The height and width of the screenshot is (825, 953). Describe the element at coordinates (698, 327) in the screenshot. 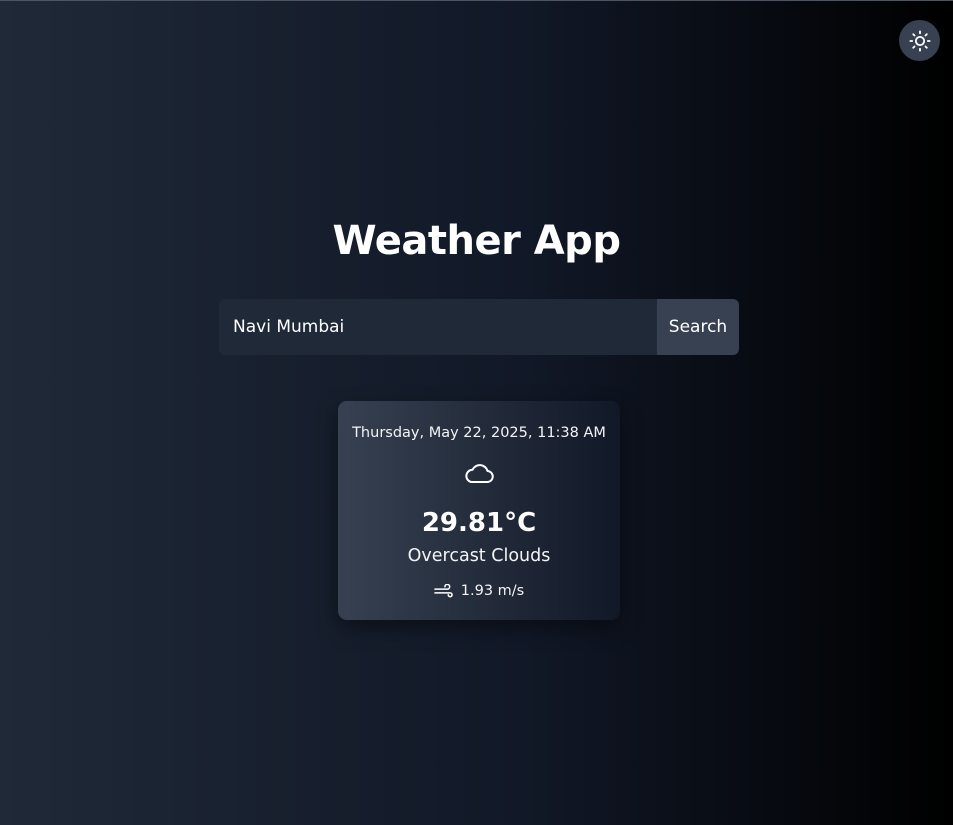

I see `search-button: Search` at that location.